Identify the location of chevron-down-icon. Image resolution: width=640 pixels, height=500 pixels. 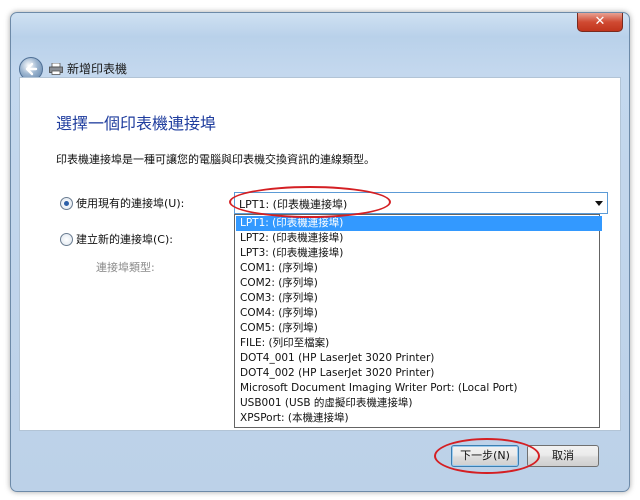
(598, 203).